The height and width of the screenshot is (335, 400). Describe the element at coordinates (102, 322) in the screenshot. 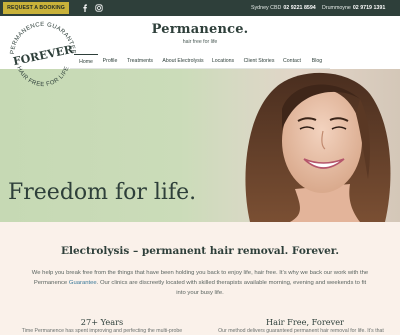

I see `feature-title-years: 27+ Years` at that location.